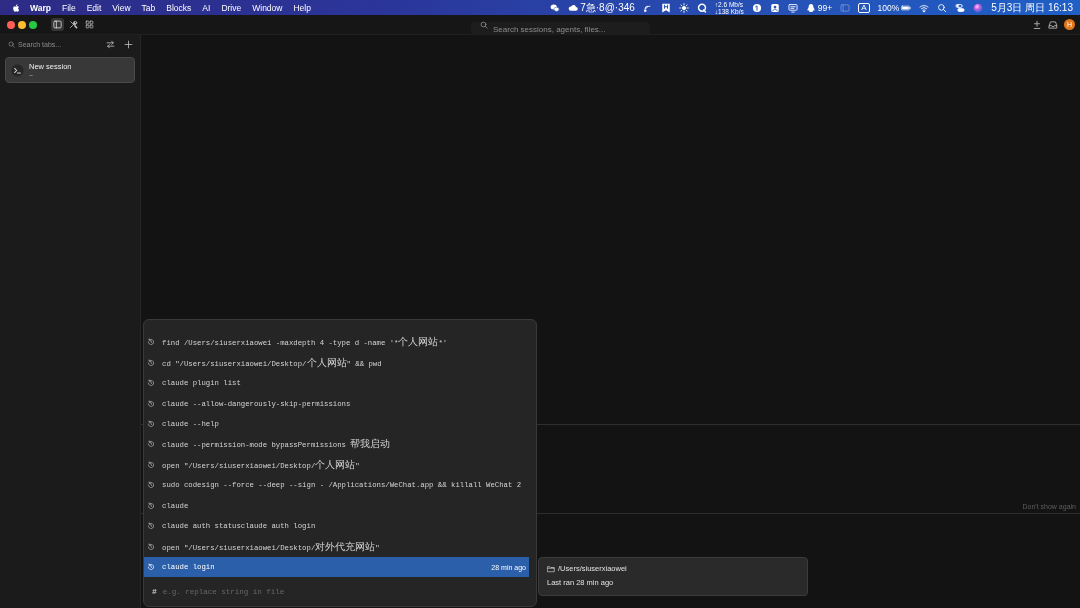 The height and width of the screenshot is (608, 1080). What do you see at coordinates (302, 7) in the screenshot?
I see `menu-item: Help` at bounding box center [302, 7].